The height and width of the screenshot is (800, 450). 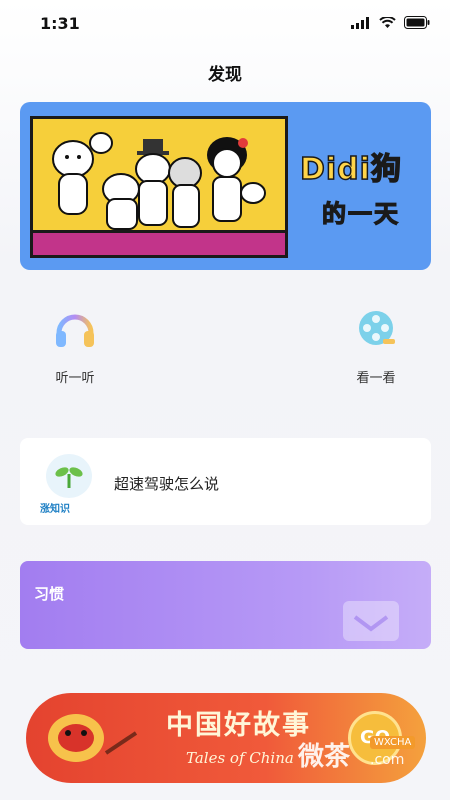 I want to click on status-bar: 1:31, so click(x=225, y=24).